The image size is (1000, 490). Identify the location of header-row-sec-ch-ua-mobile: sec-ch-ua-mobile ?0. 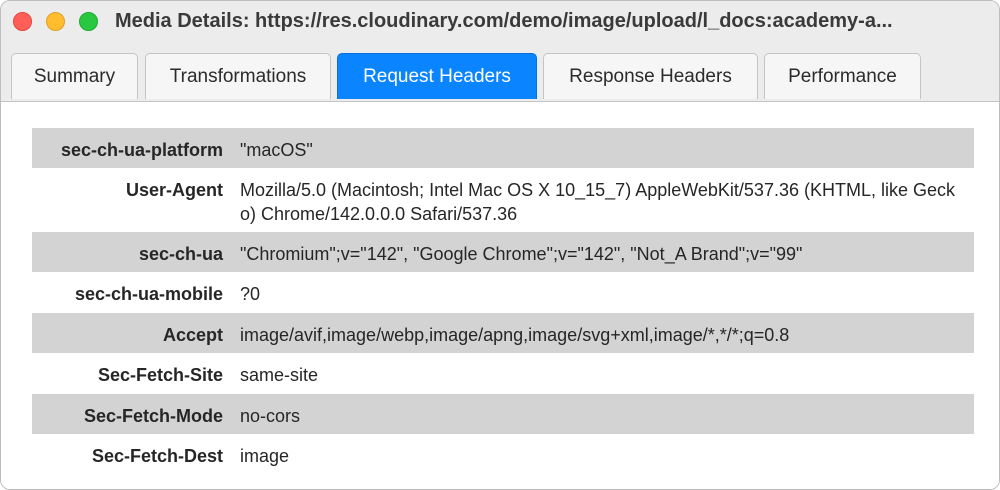
(503, 292).